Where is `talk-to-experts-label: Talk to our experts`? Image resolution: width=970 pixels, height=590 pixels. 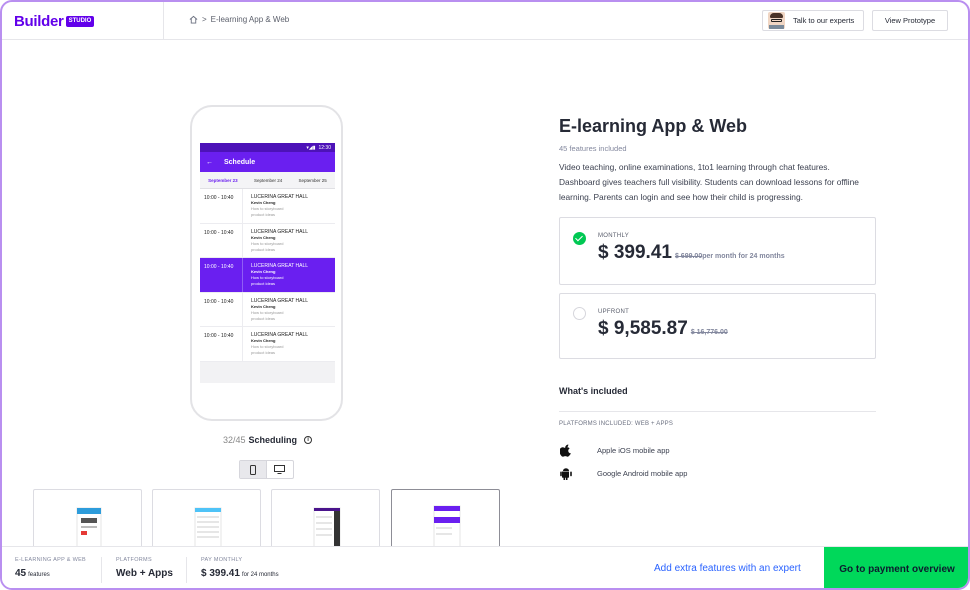 talk-to-experts-label: Talk to our experts is located at coordinates (824, 20).